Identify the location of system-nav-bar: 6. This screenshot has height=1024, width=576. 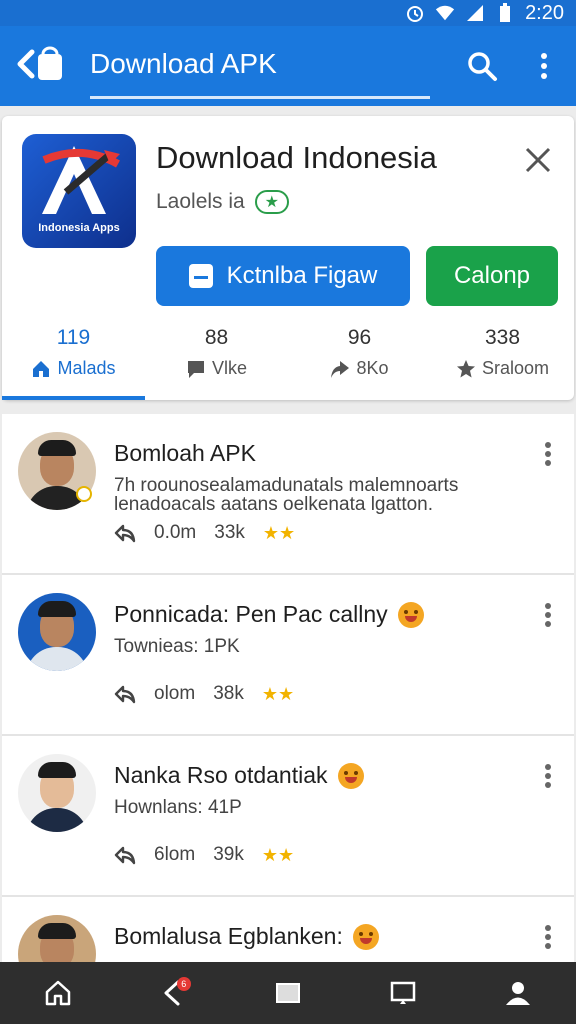
(288, 993).